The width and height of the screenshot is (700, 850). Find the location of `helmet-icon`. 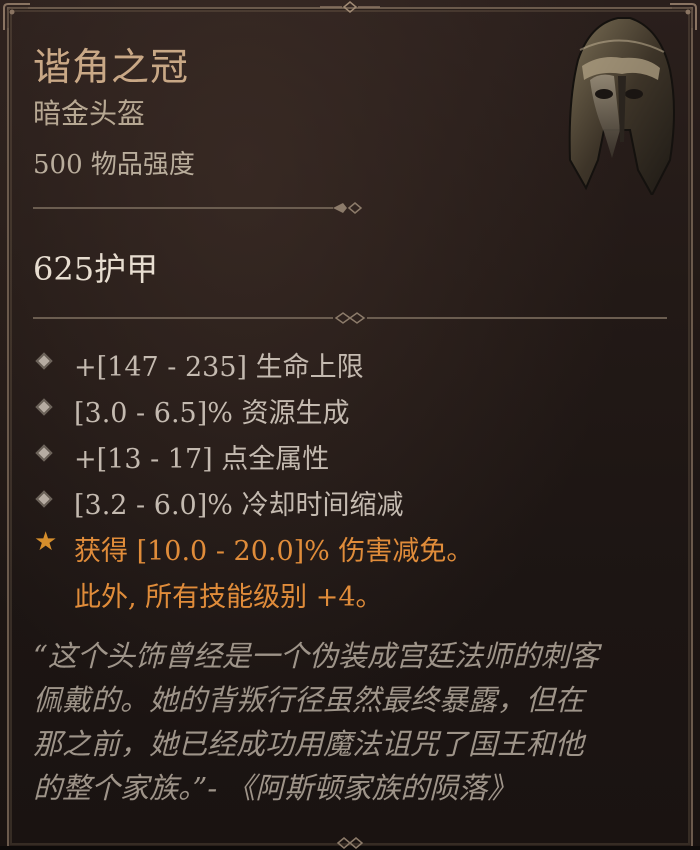

helmet-icon is located at coordinates (621, 106).